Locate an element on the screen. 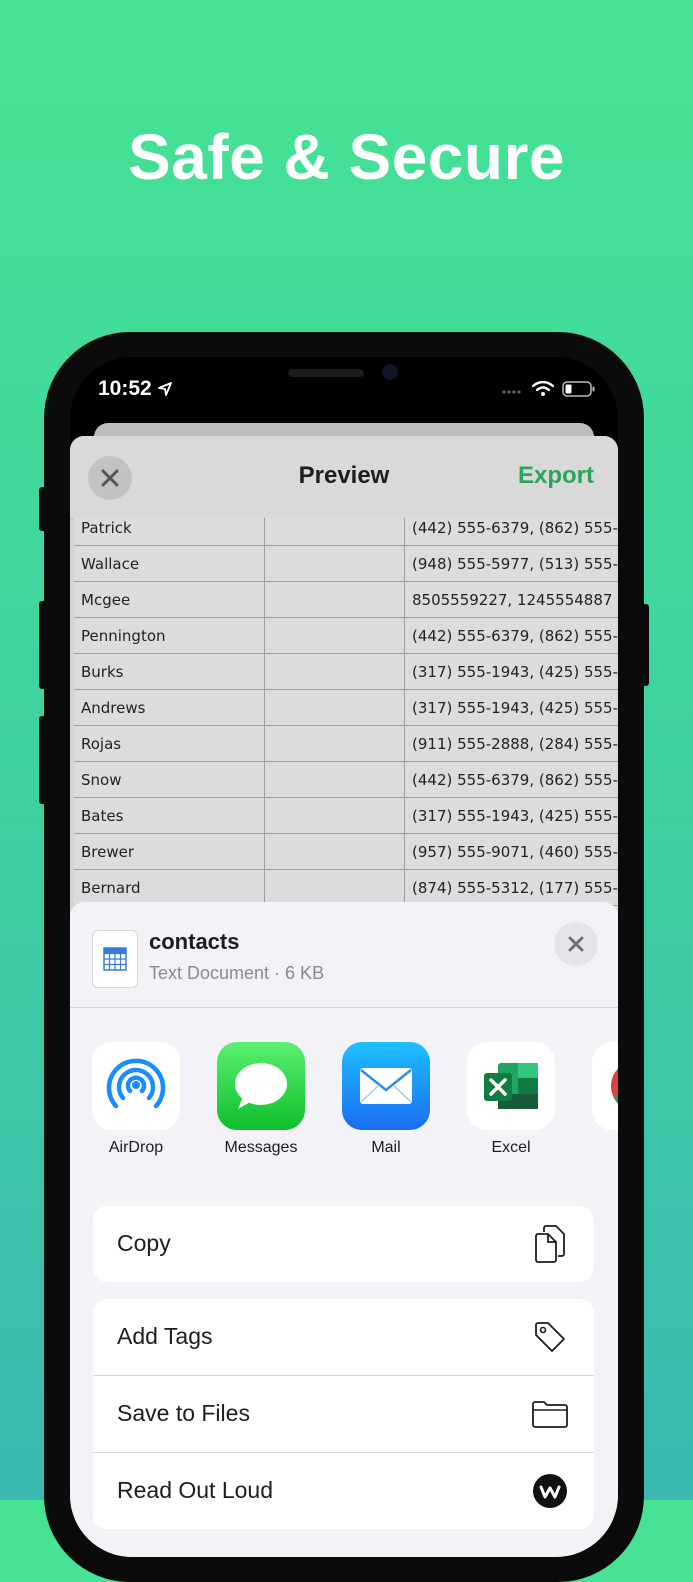 This screenshot has height=1582, width=693. action-read-out-loud: Read Out Loud is located at coordinates (343, 1491).